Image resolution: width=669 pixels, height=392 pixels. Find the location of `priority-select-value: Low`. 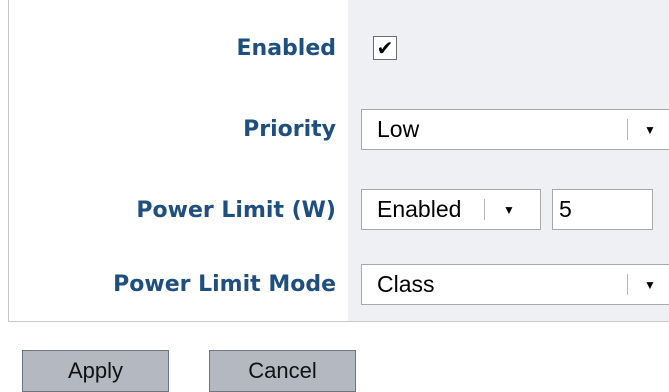

priority-select-value: Low is located at coordinates (398, 129).